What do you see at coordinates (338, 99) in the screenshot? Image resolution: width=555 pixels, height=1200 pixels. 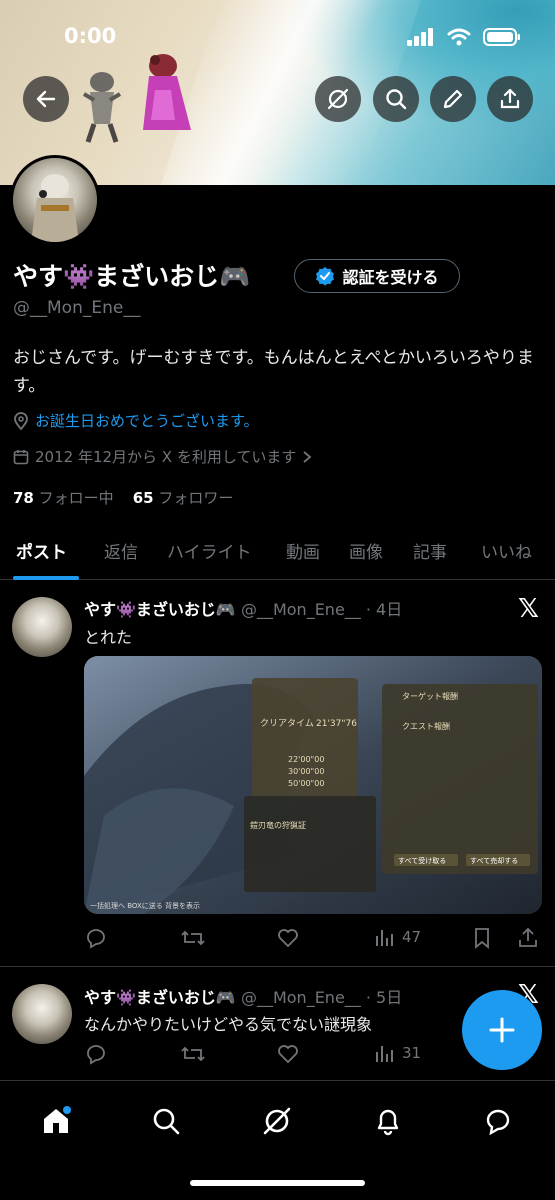 I see `grok-button` at bounding box center [338, 99].